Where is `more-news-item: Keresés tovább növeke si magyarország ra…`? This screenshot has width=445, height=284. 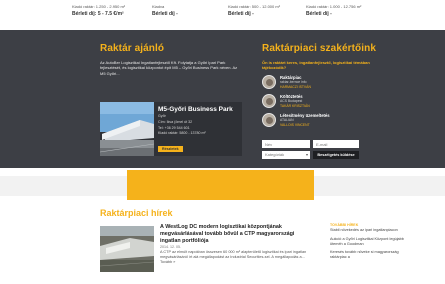
more-news-item: Keresés tovább növeke si magyarország ra… is located at coordinates (370, 255).